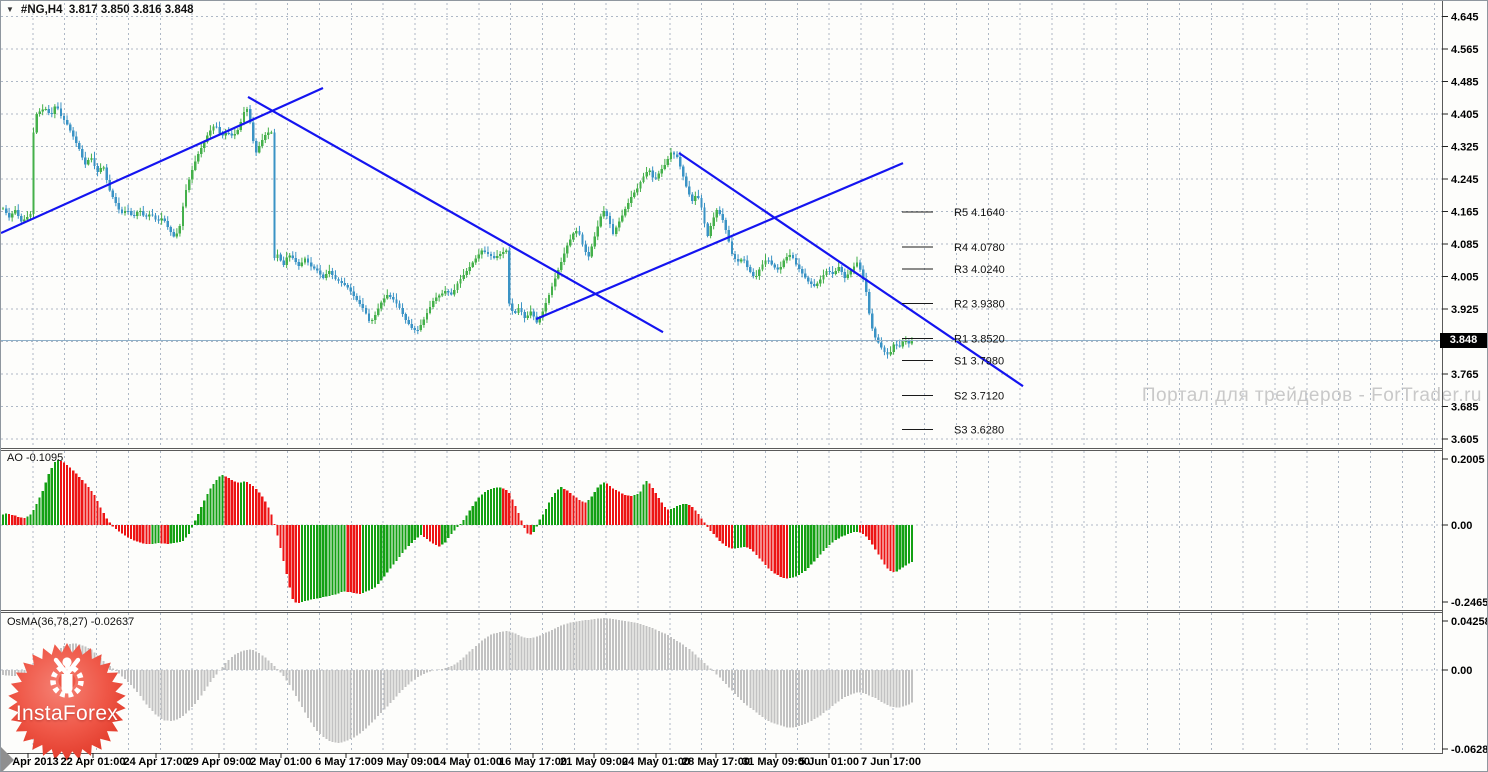 Image resolution: width=1488 pixels, height=772 pixels. What do you see at coordinates (594, 762) in the screenshot?
I see `time-label: 21 May 09:00` at bounding box center [594, 762].